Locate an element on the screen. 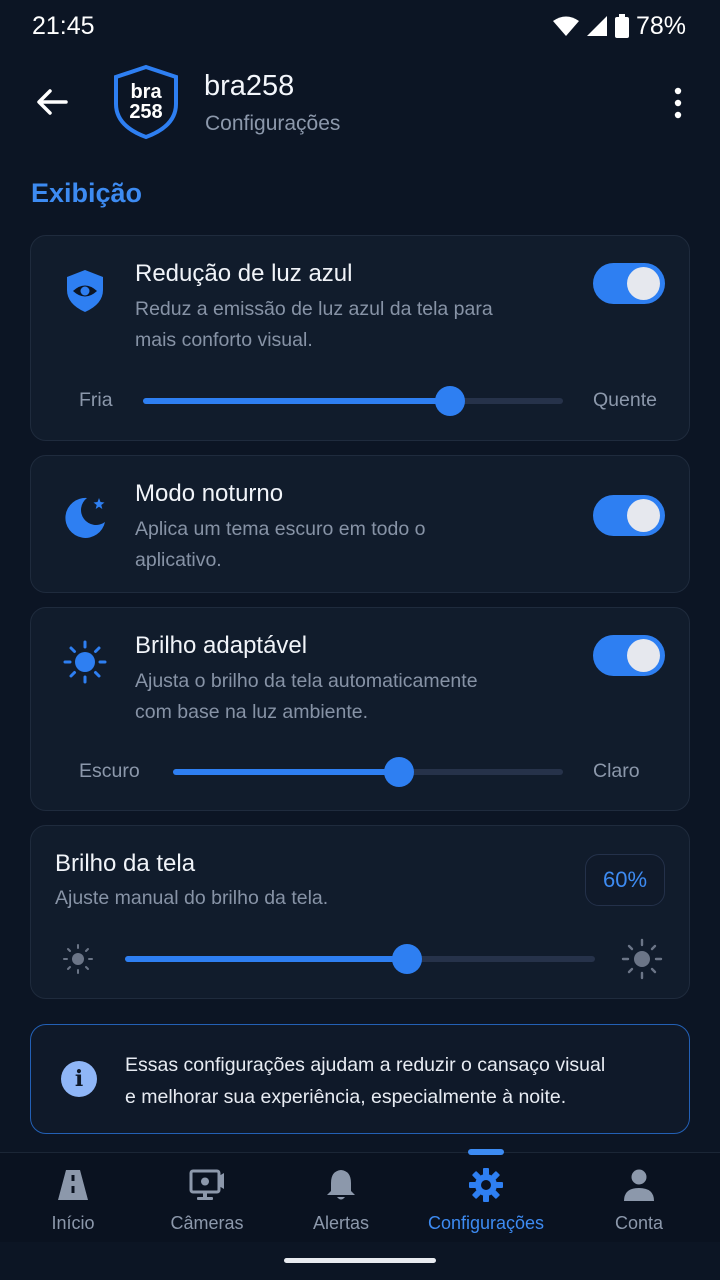  status-icons: 78% is located at coordinates (619, 26).